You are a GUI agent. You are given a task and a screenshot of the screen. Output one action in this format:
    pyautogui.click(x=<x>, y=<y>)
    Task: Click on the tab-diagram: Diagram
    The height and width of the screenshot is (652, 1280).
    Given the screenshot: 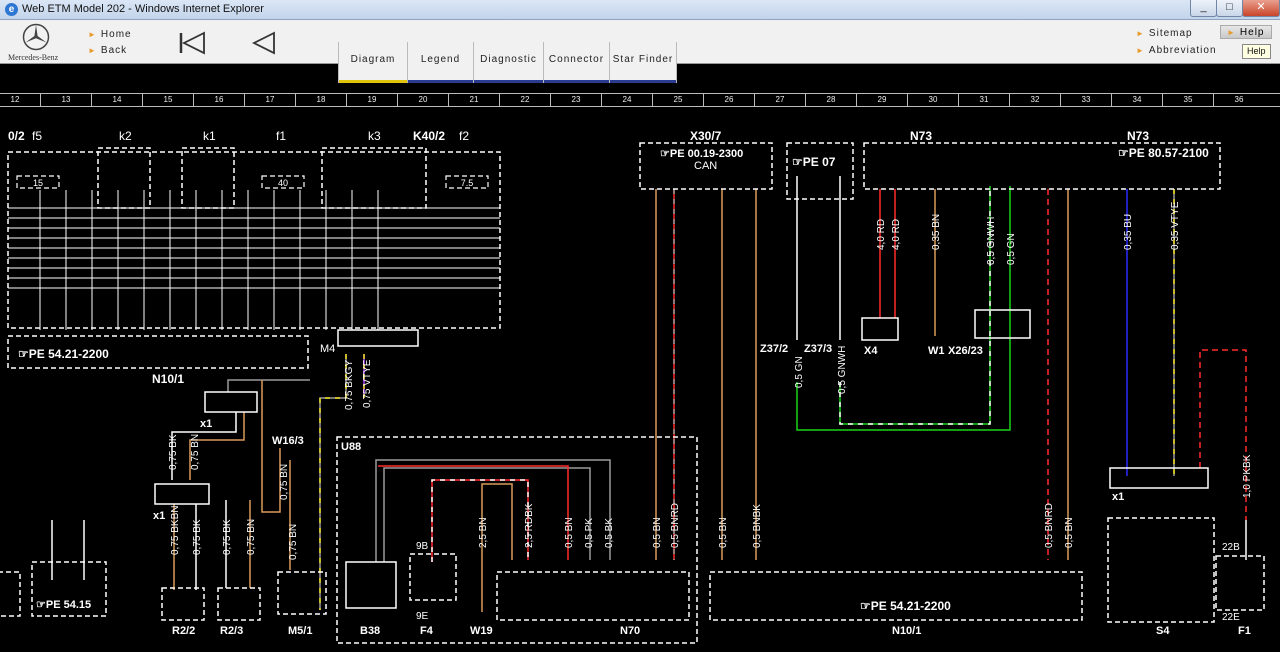 What is the action you would take?
    pyautogui.click(x=372, y=62)
    